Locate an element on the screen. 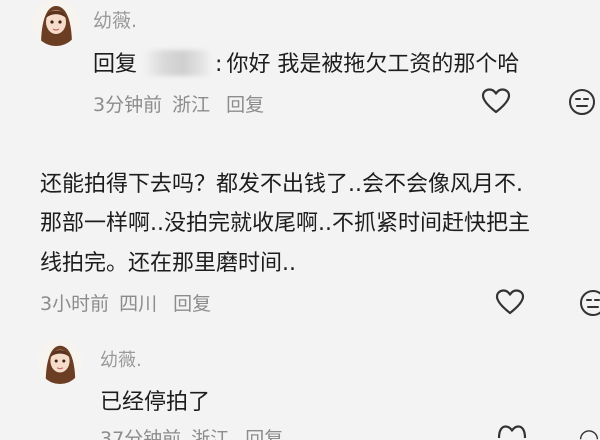 The image size is (600, 440). redacted-name-blur is located at coordinates (177, 63).